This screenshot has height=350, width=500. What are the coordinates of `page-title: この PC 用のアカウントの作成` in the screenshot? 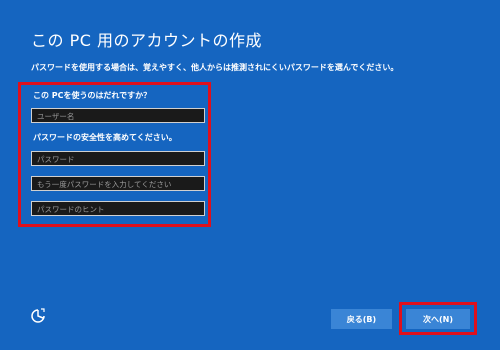 It's located at (146, 40).